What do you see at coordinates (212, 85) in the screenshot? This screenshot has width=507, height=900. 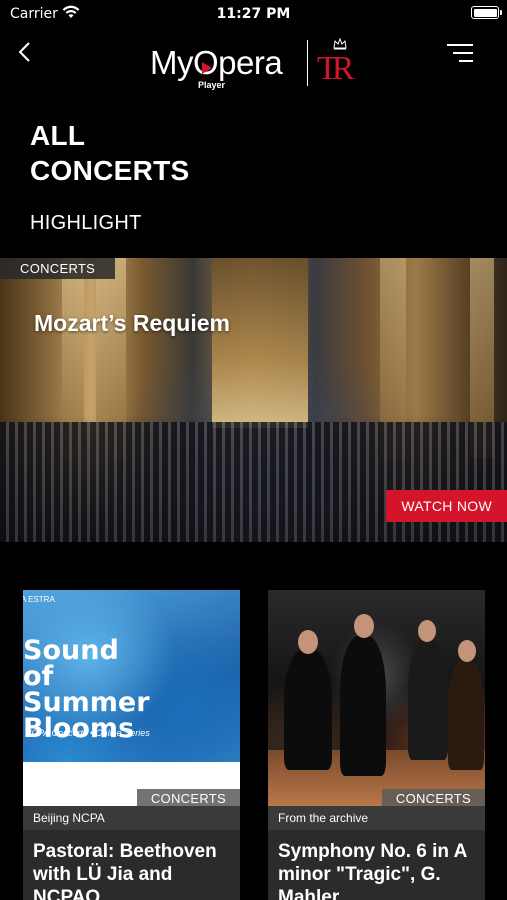 I see `logo-subtitle: Player` at bounding box center [212, 85].